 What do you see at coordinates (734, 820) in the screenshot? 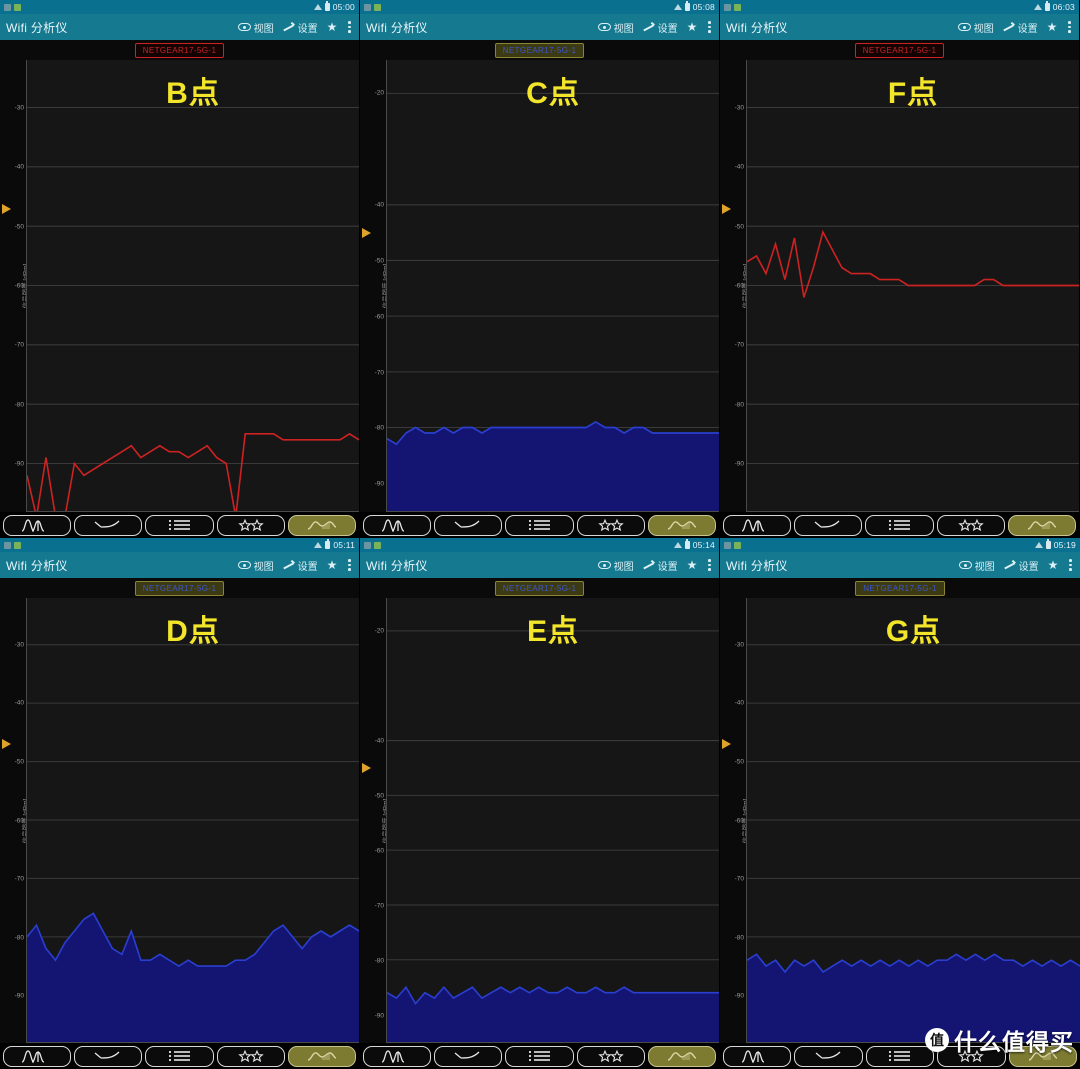
I see `y-axis: 信号强度 [dBm]-30-40-50-60-70-80-90` at bounding box center [734, 820].